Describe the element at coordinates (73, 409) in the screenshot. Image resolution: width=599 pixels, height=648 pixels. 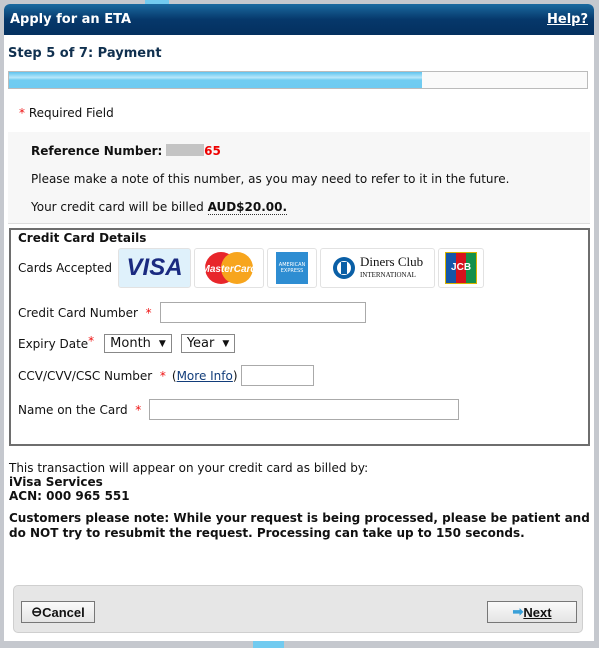
I see `name-label: Name on the Card` at that location.